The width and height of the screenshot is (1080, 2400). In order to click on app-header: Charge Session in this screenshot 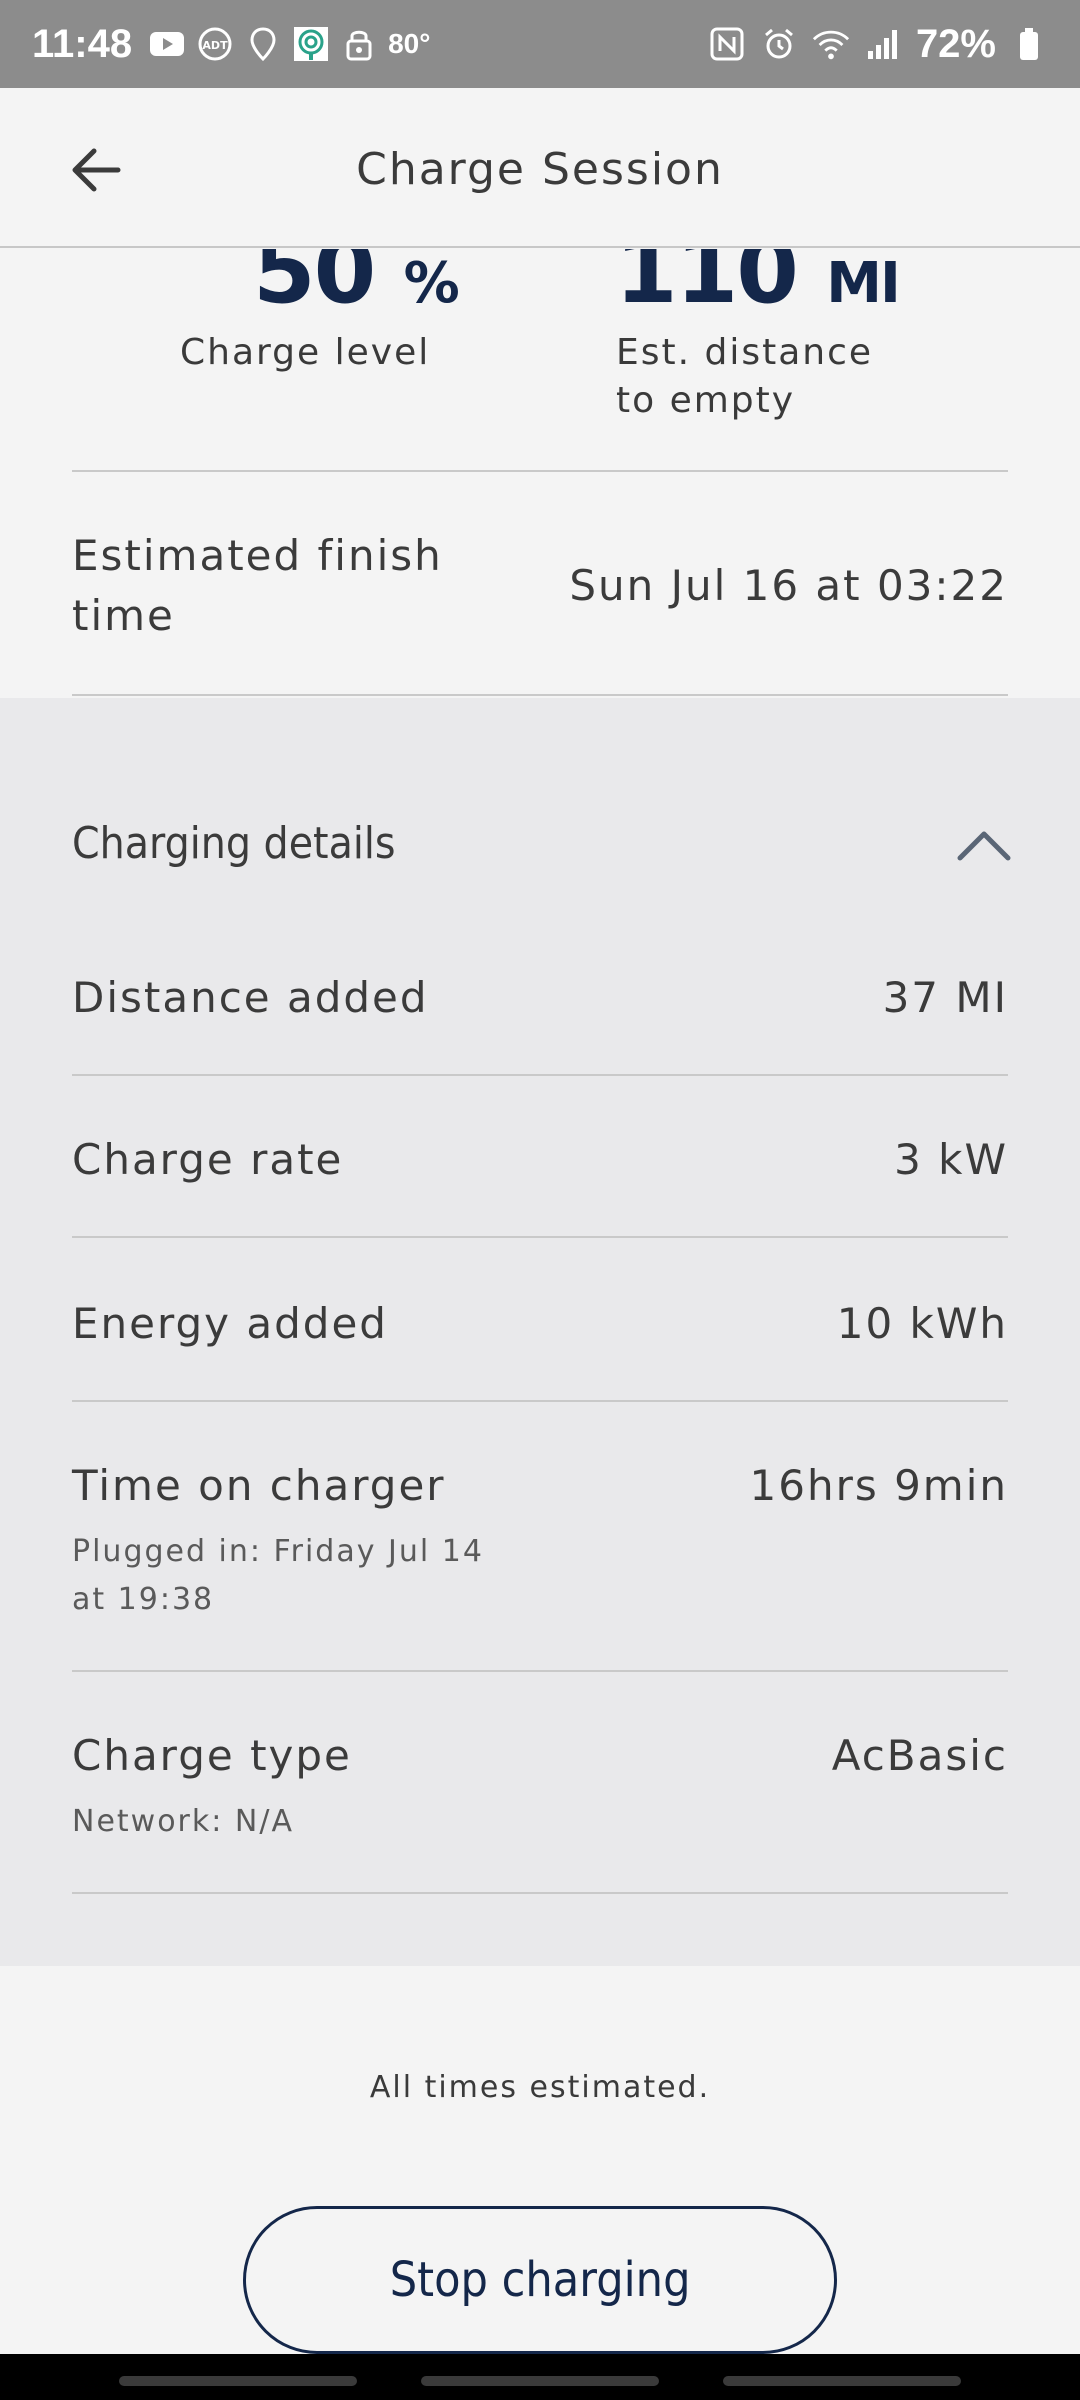, I will do `click(540, 168)`.